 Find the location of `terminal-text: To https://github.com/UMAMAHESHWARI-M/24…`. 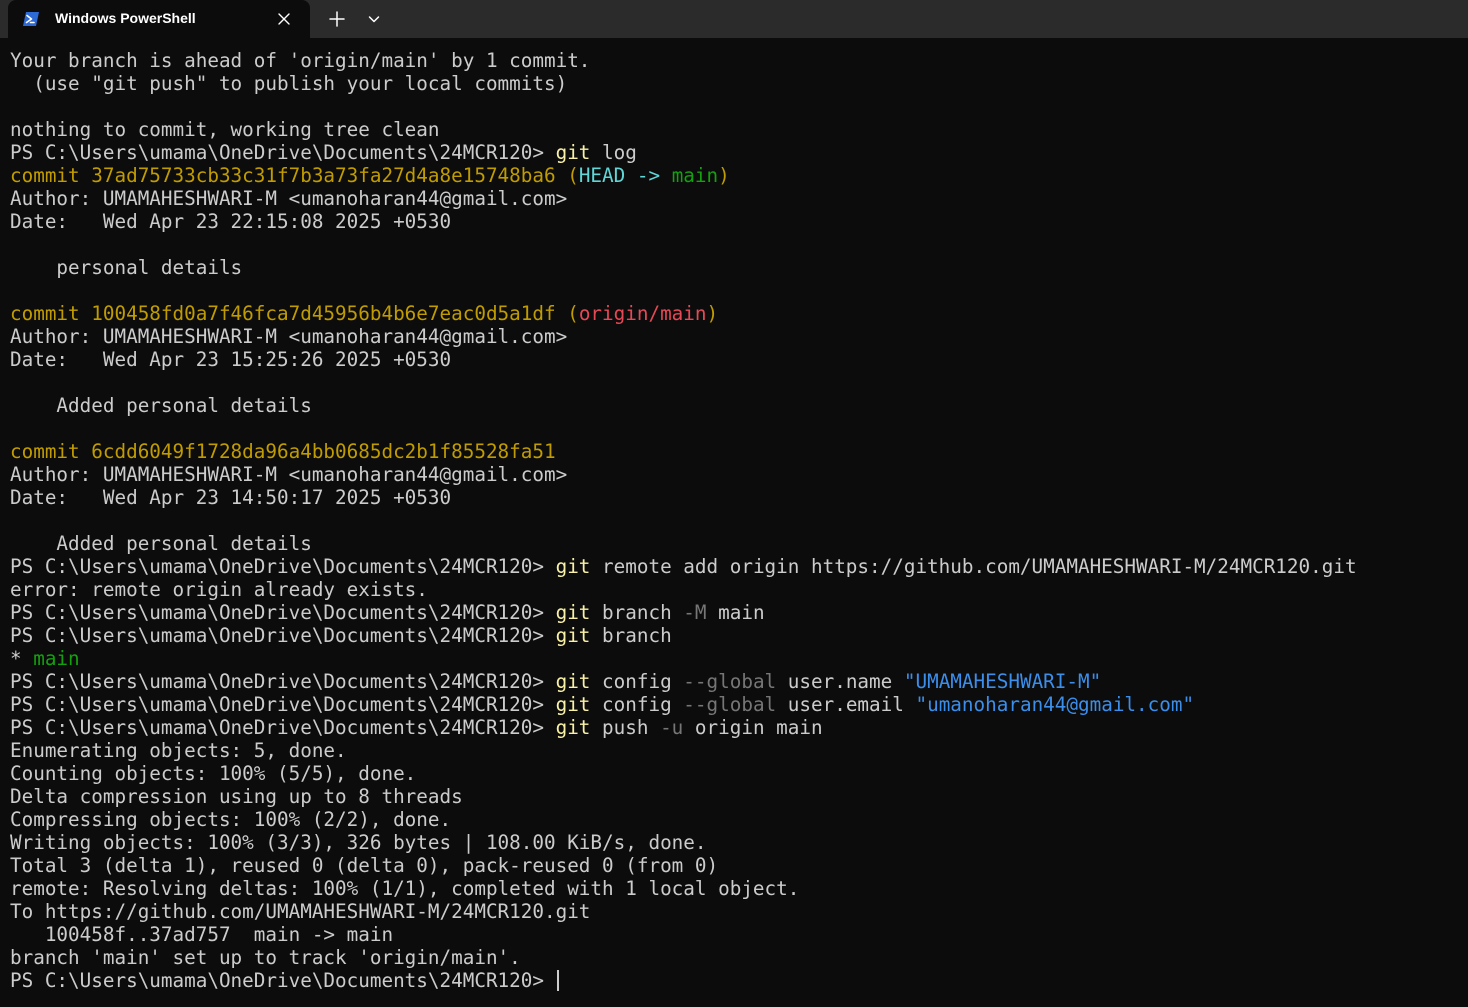

terminal-text: To https://github.com/UMAMAHESHWARI-M/24… is located at coordinates (300, 911).